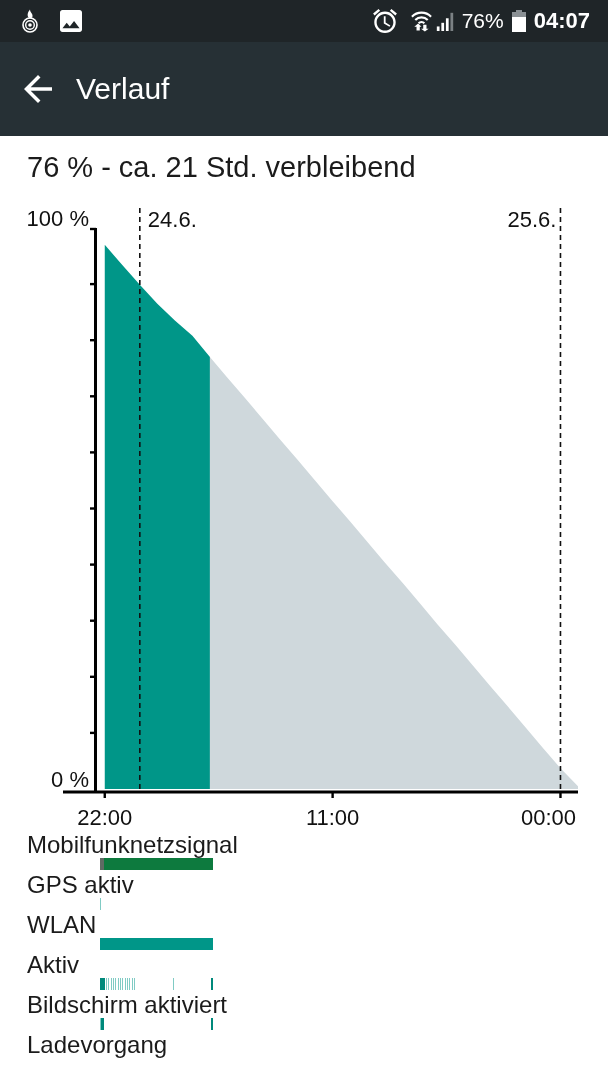  I want to click on battery-percent: 76%, so click(482, 21).